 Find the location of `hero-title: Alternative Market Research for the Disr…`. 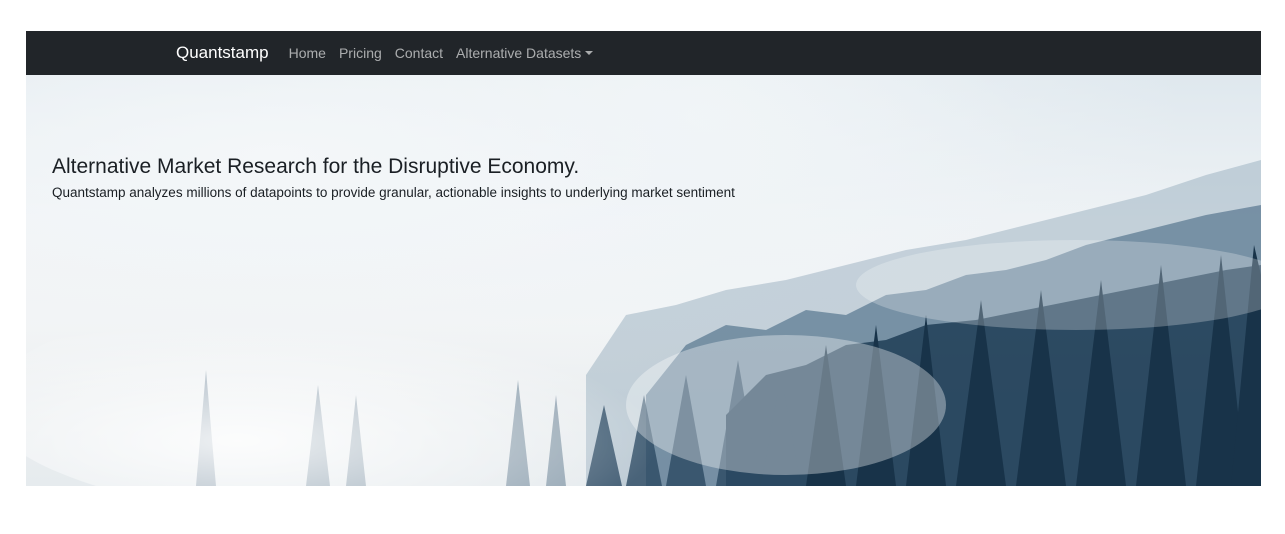

hero-title: Alternative Market Research for the Disr… is located at coordinates (316, 166).